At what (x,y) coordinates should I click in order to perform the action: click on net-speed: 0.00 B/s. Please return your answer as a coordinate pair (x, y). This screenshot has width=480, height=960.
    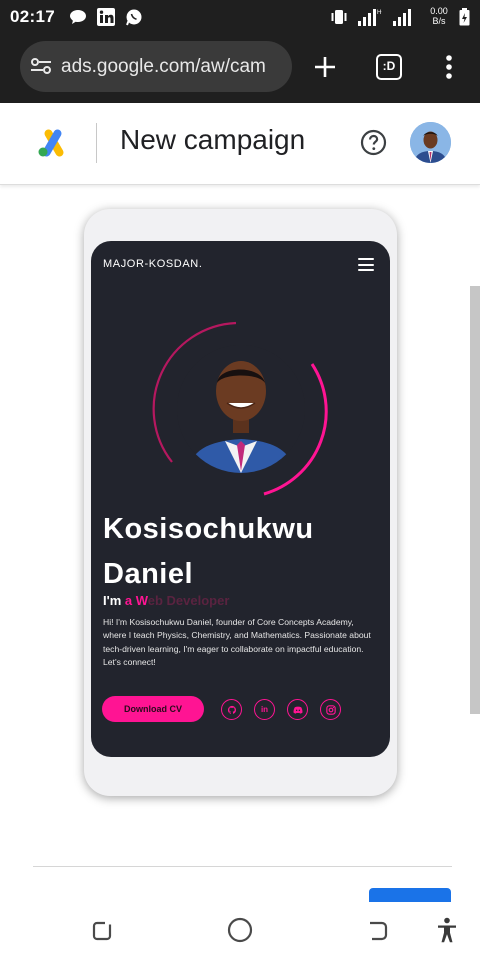
    Looking at the image, I should click on (439, 16).